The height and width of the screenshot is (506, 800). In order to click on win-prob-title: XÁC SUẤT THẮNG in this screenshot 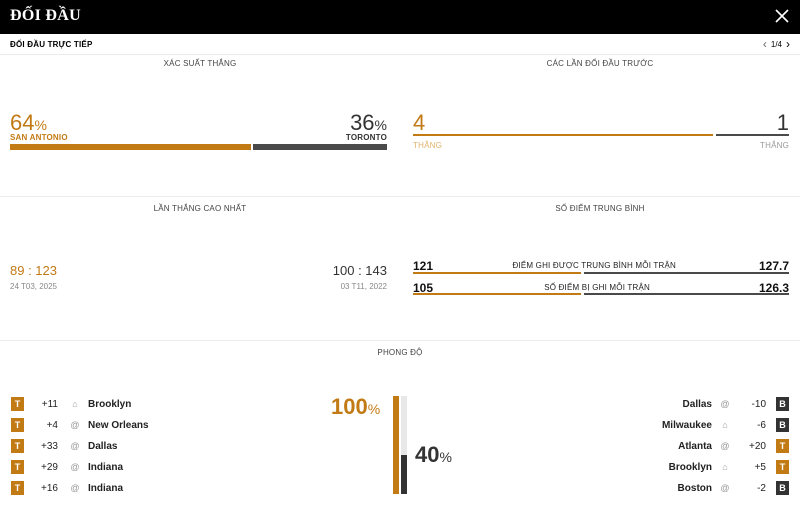, I will do `click(200, 63)`.